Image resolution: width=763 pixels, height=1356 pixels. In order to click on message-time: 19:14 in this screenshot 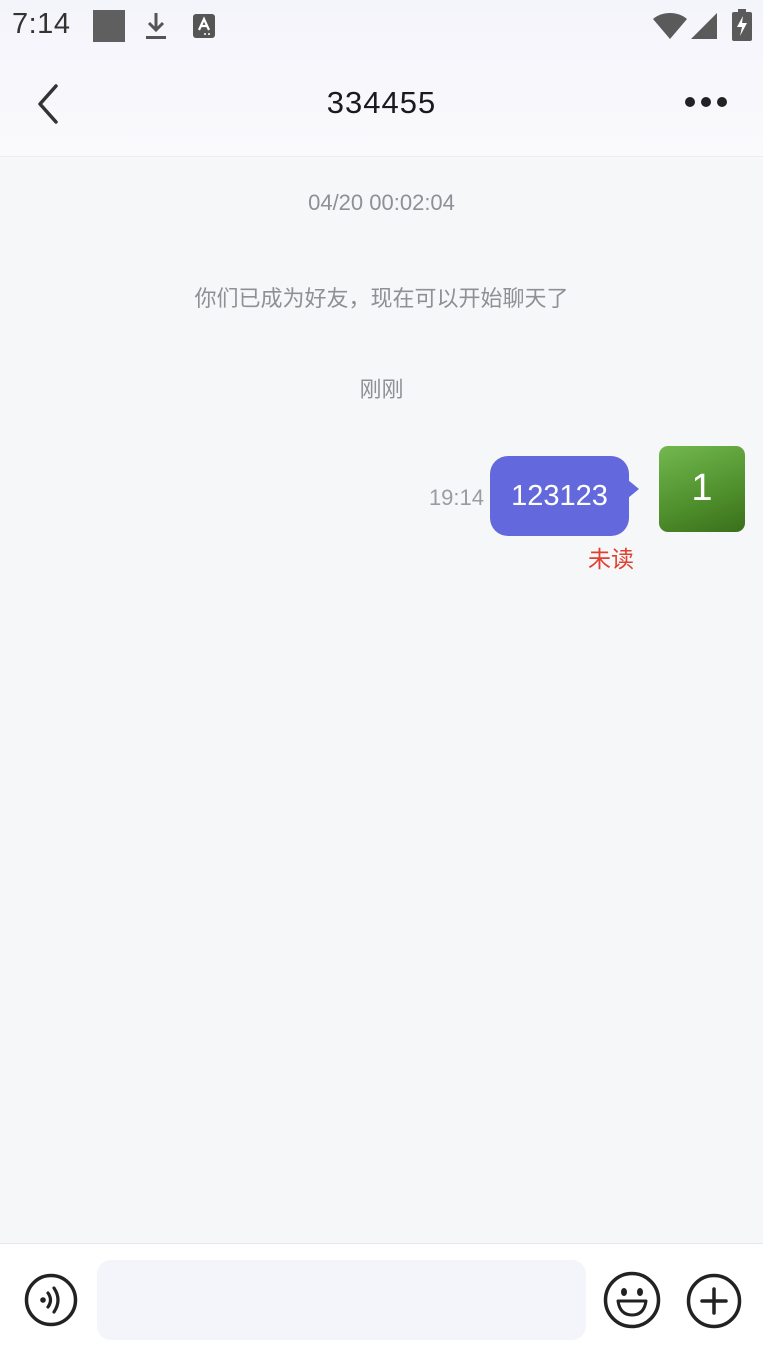, I will do `click(456, 497)`.